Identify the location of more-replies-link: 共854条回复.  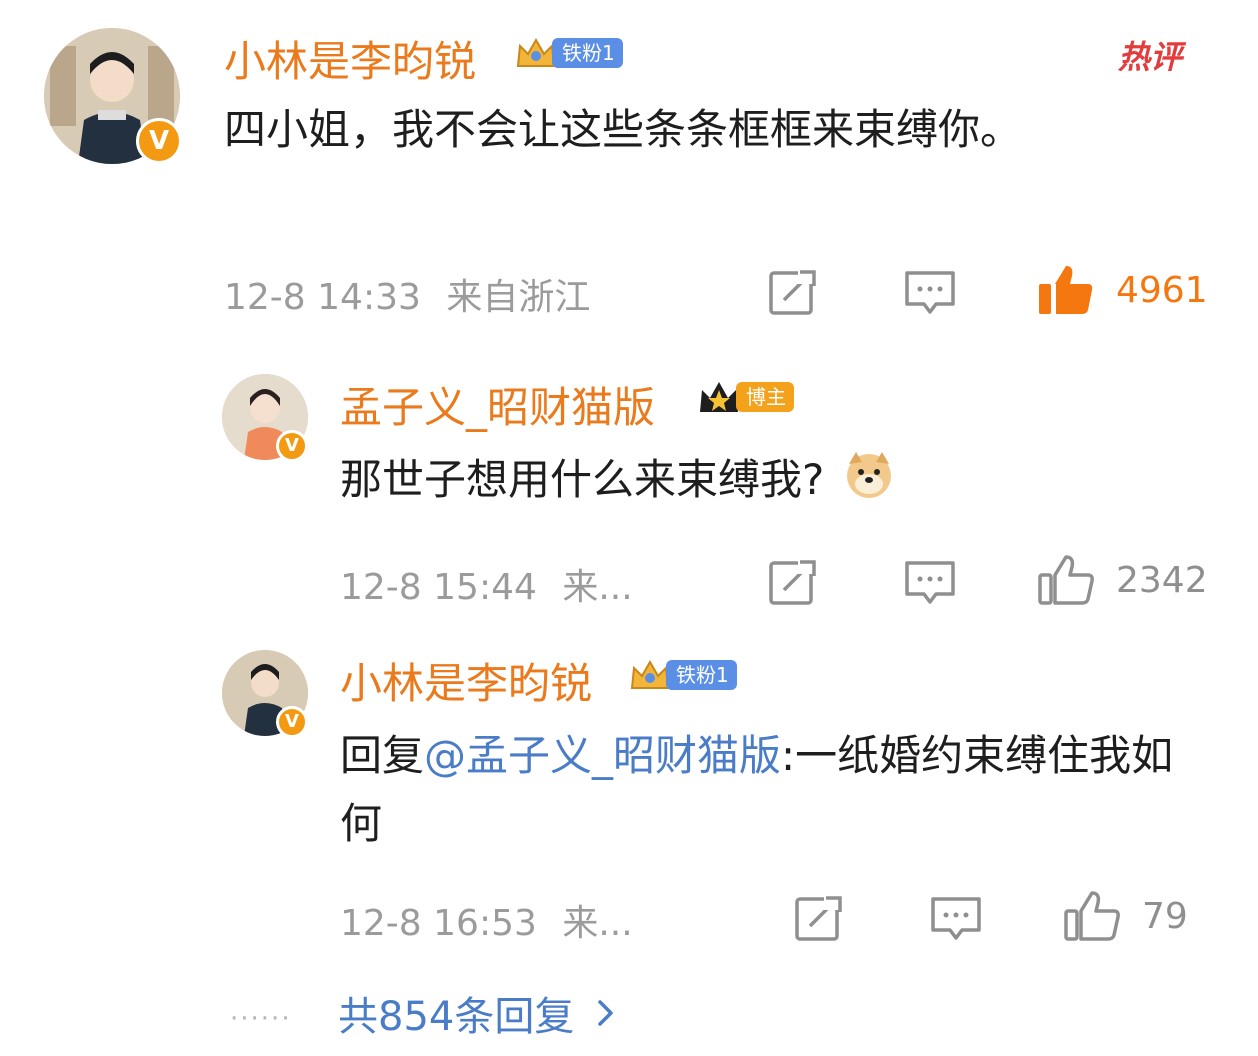
(478, 1013).